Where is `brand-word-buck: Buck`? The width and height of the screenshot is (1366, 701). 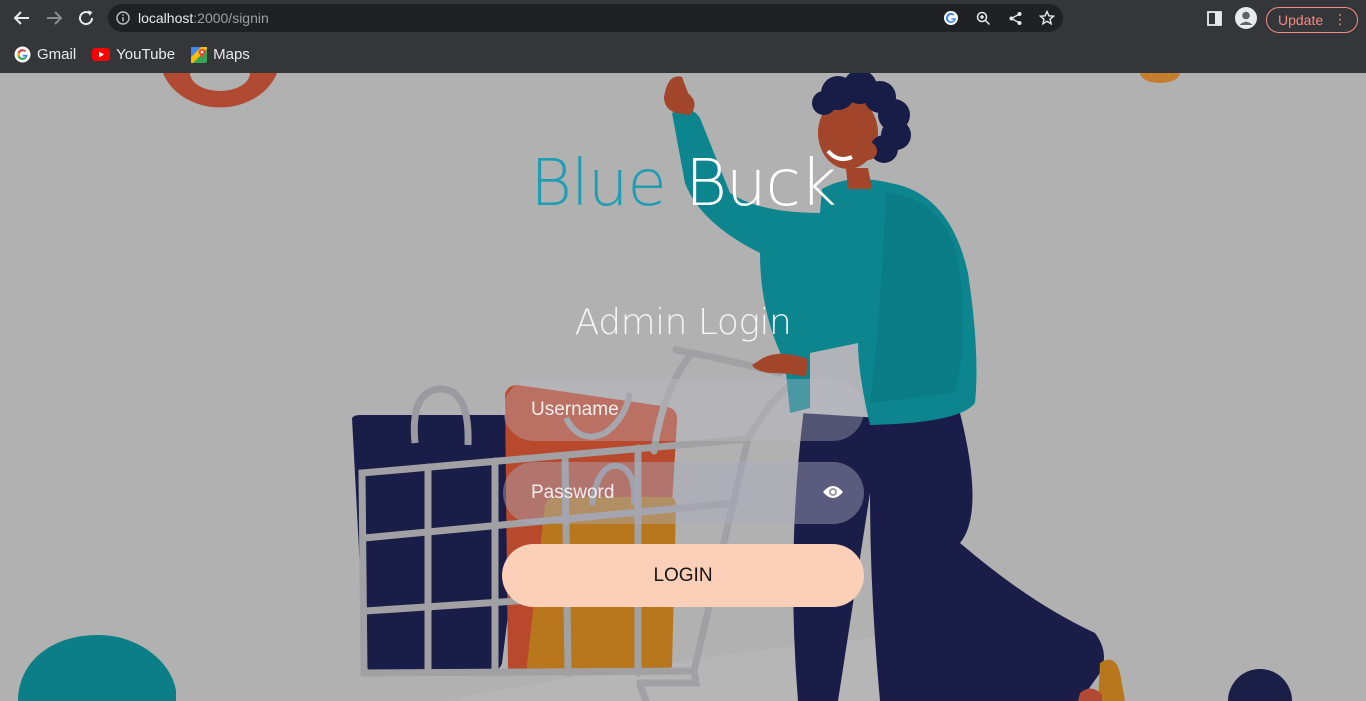 brand-word-buck: Buck is located at coordinates (761, 184).